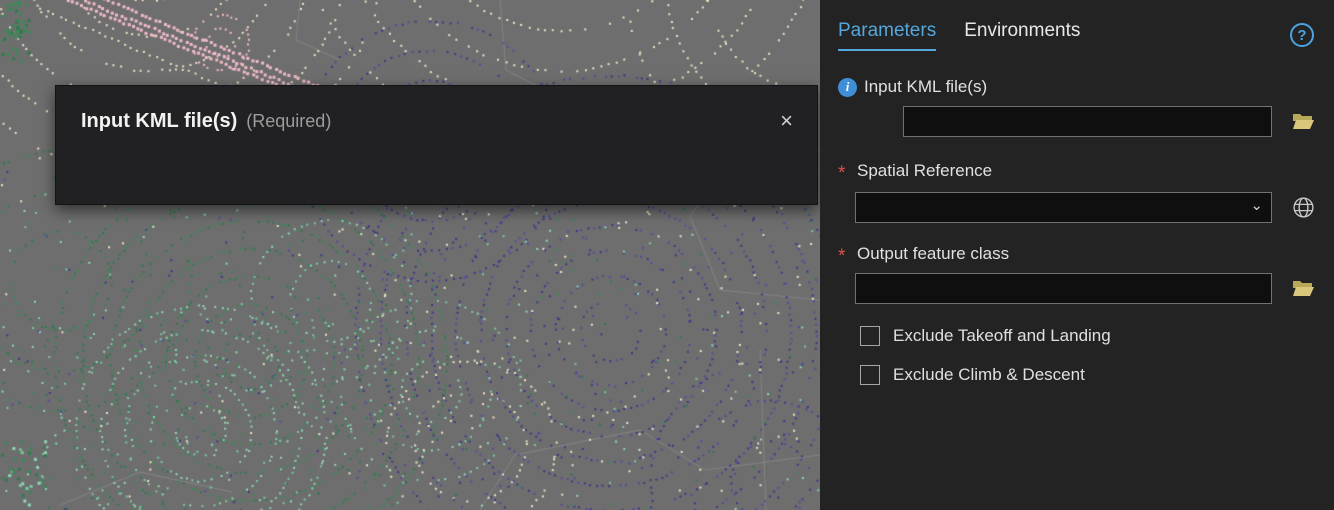  I want to click on field-label-row: * Spatial Reference, so click(1086, 171).